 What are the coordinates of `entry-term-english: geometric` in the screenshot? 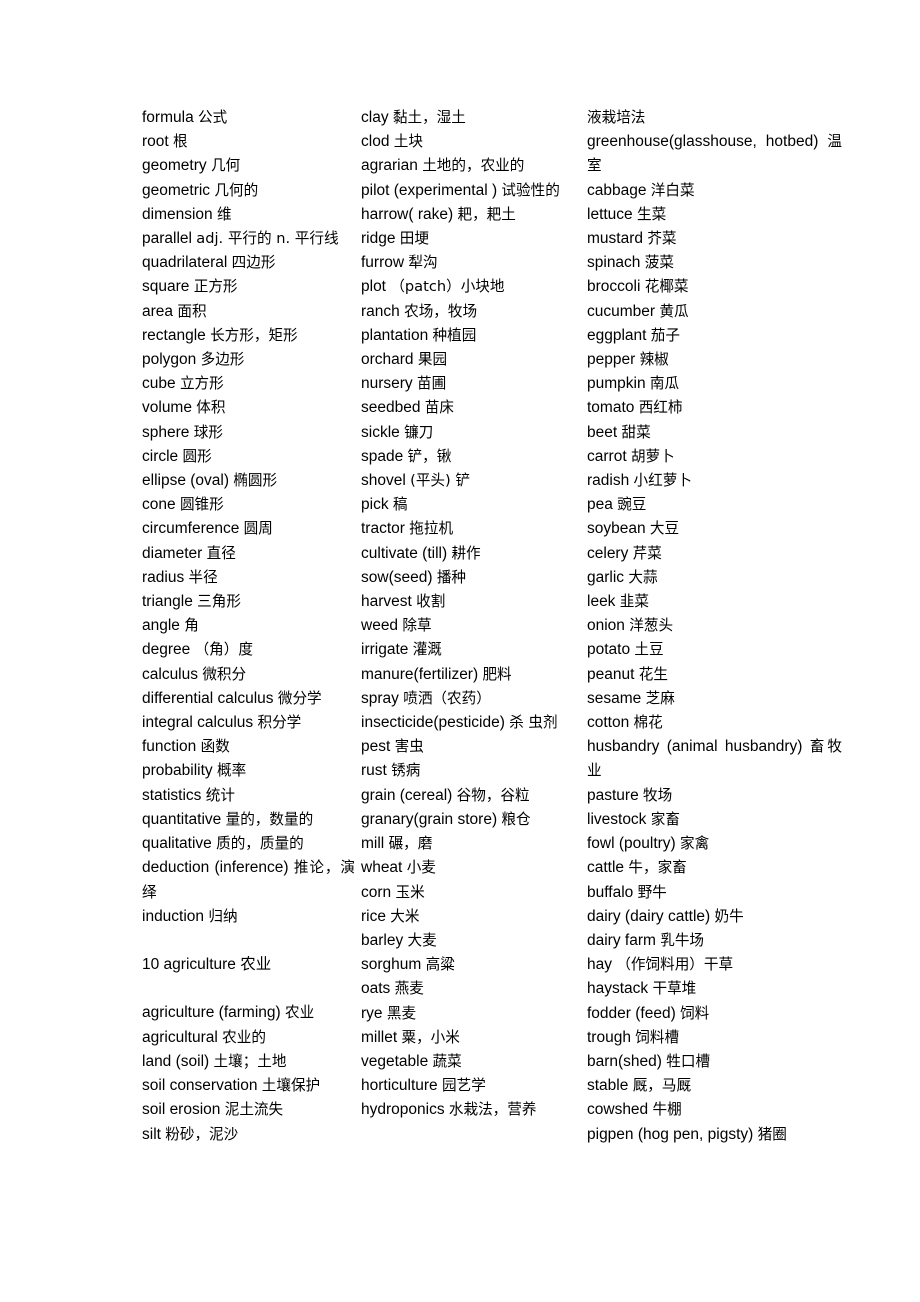 It's located at (176, 190).